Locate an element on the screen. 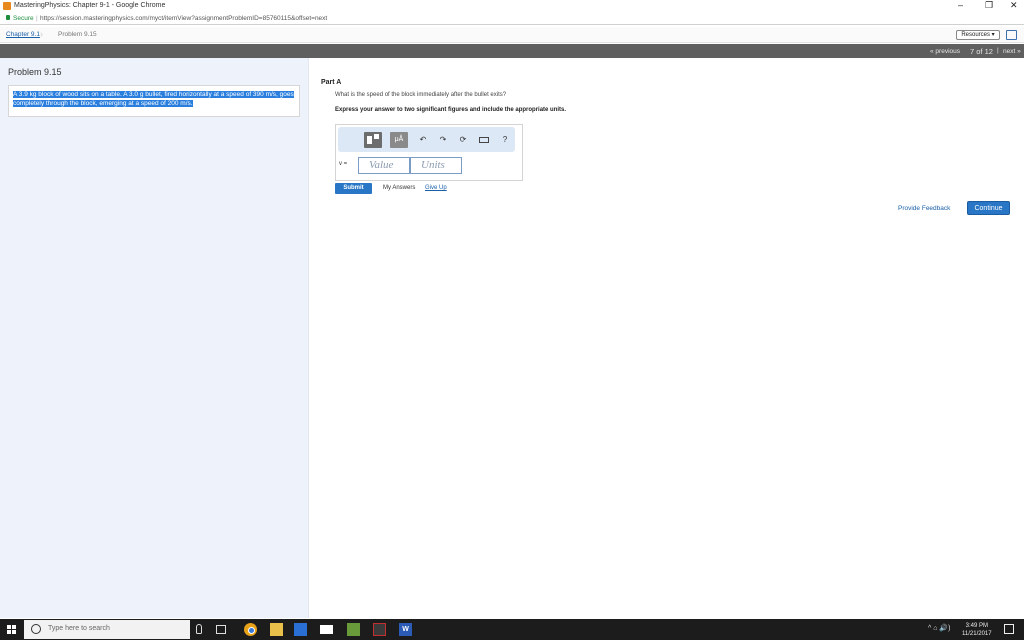 This screenshot has width=1024, height=640. problem-heading: Problem 9.15 is located at coordinates (35, 72).